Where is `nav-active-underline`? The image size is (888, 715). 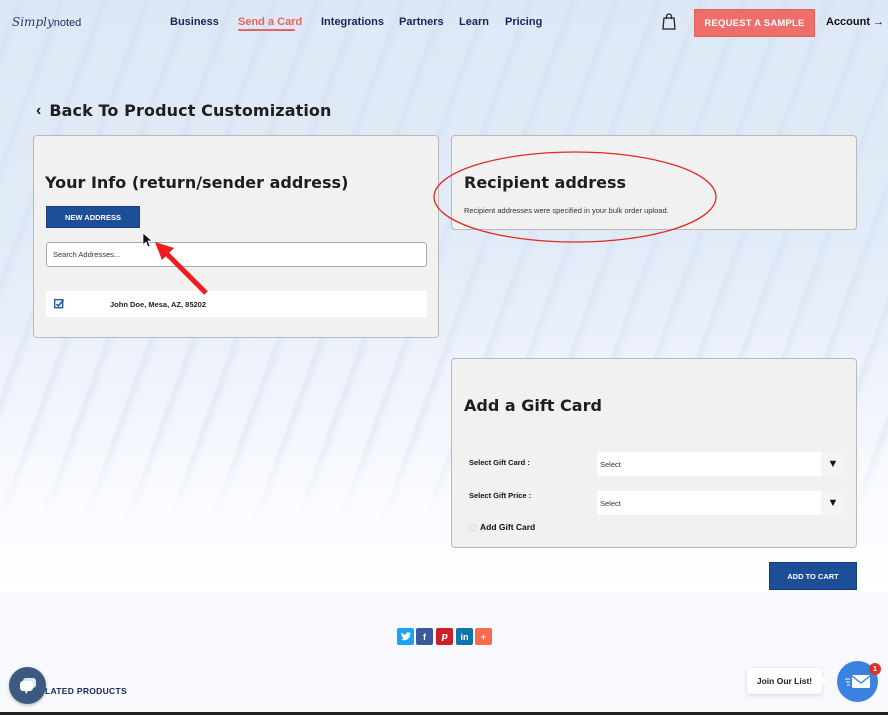
nav-active-underline is located at coordinates (266, 30).